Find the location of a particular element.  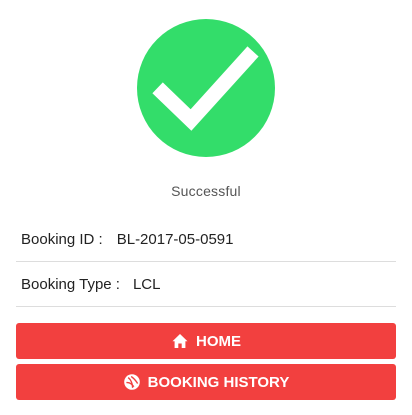

booking-id-label: Booking ID : is located at coordinates (62, 239).